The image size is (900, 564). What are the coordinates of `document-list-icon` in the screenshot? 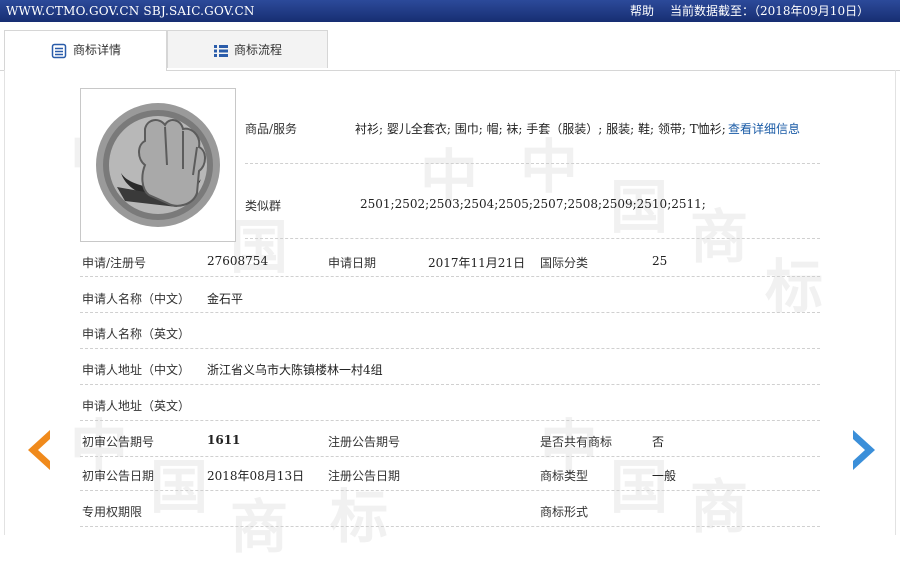 It's located at (59, 51).